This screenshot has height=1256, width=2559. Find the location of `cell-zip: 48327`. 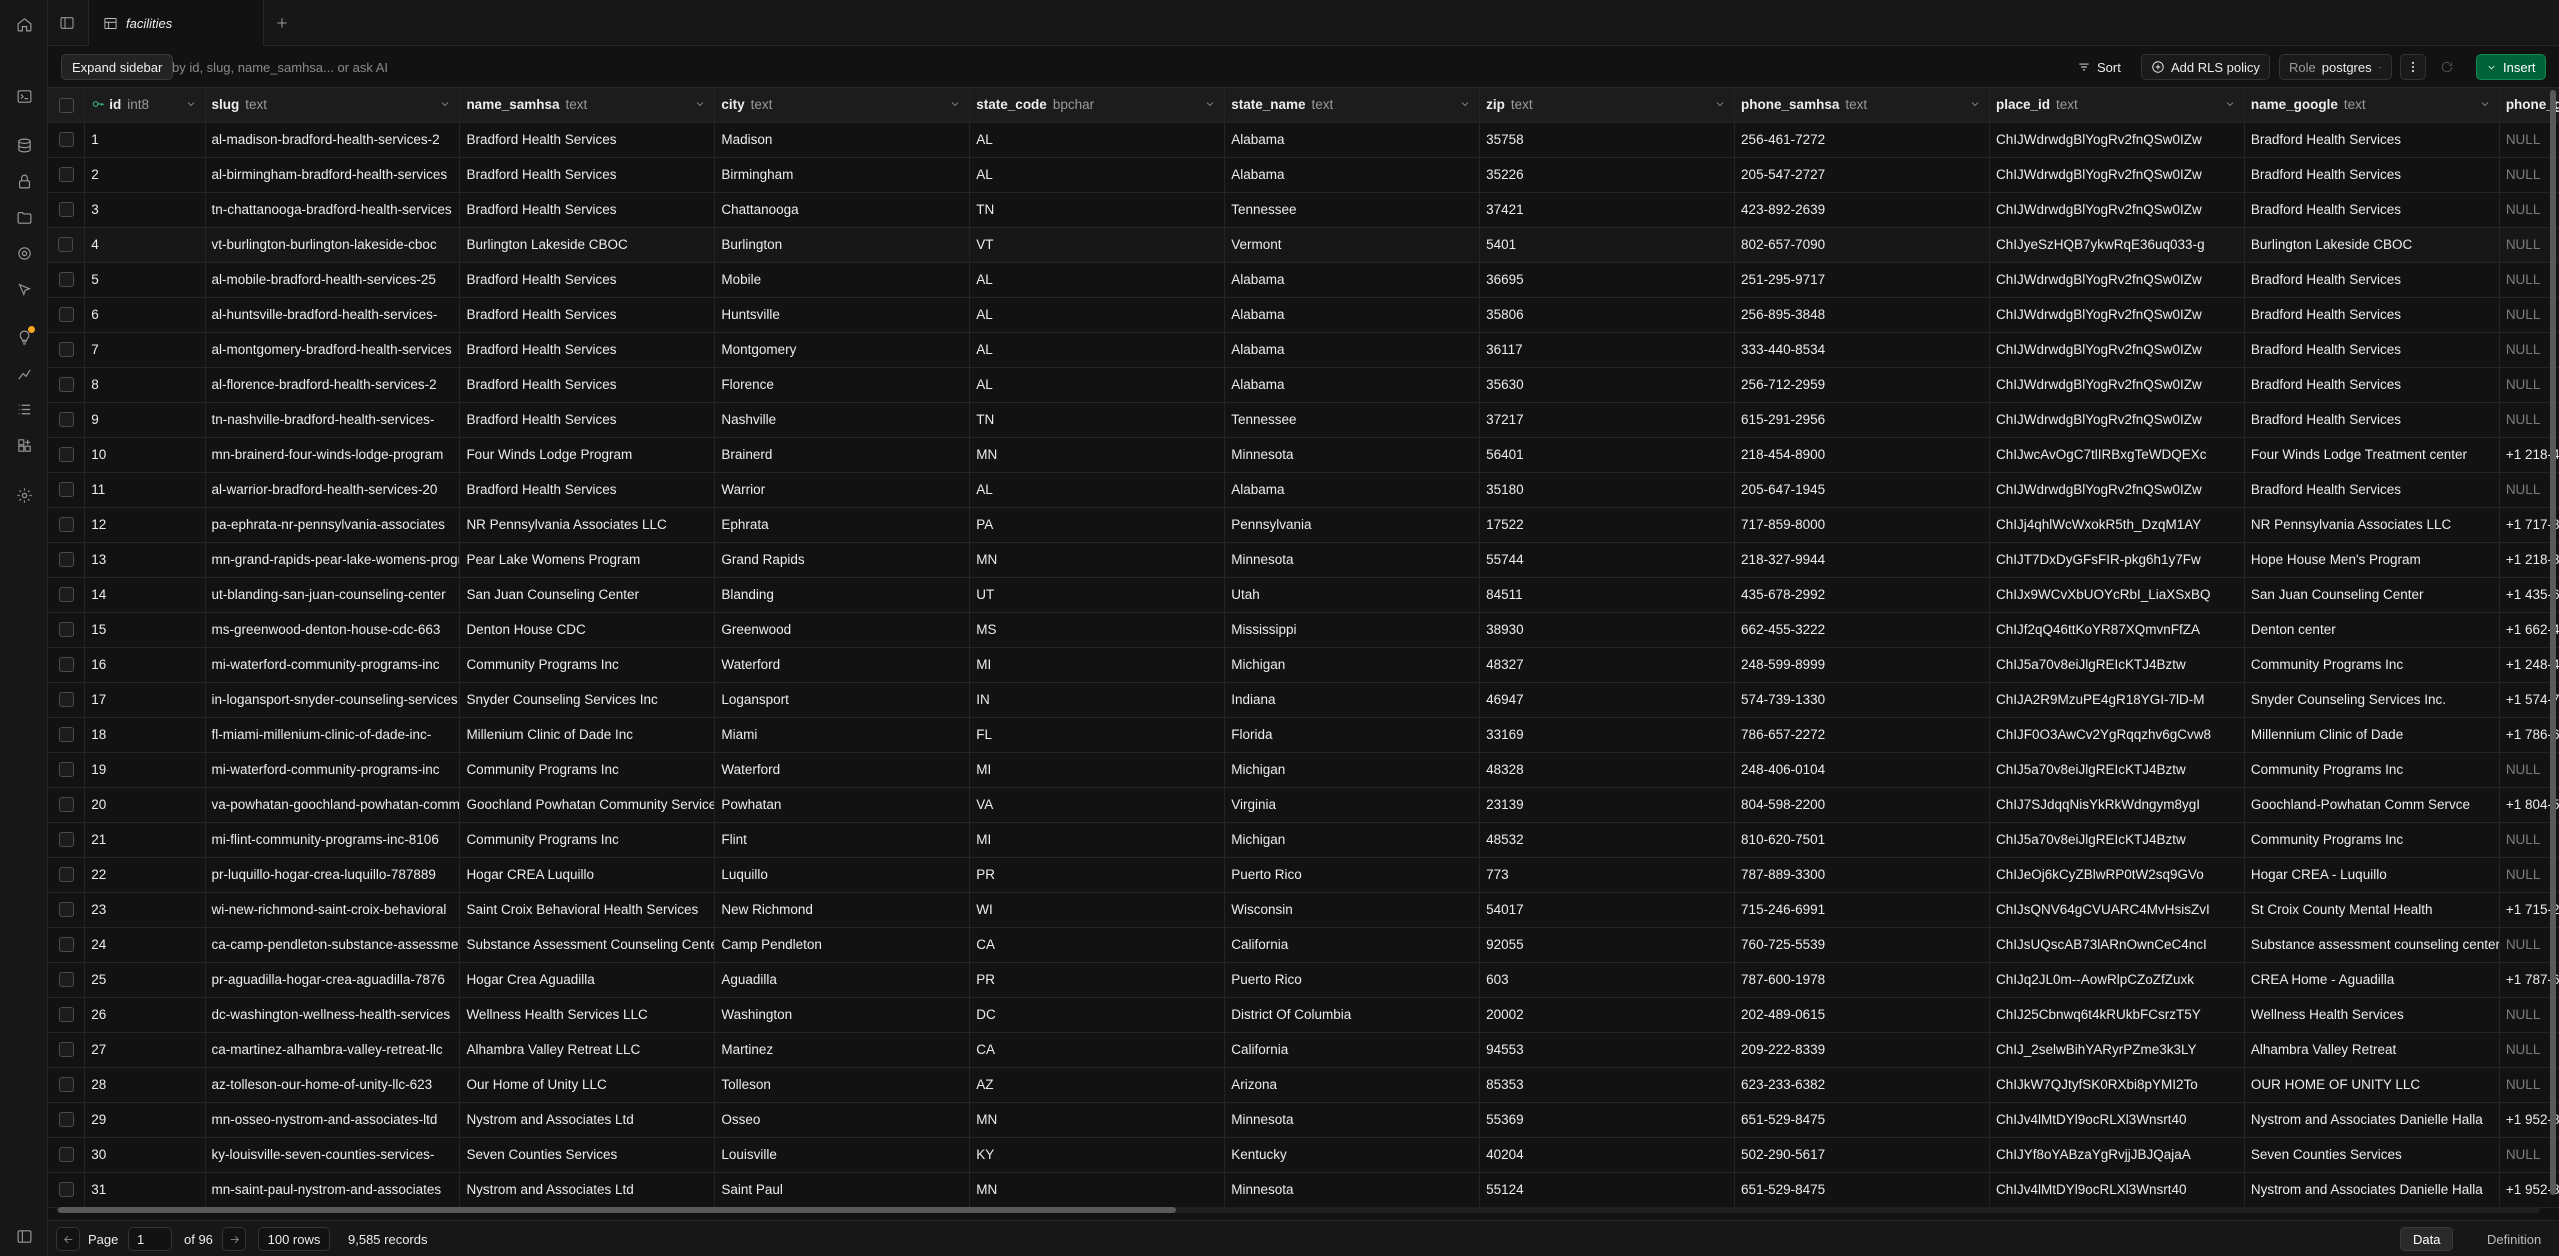

cell-zip: 48327 is located at coordinates (1607, 665).